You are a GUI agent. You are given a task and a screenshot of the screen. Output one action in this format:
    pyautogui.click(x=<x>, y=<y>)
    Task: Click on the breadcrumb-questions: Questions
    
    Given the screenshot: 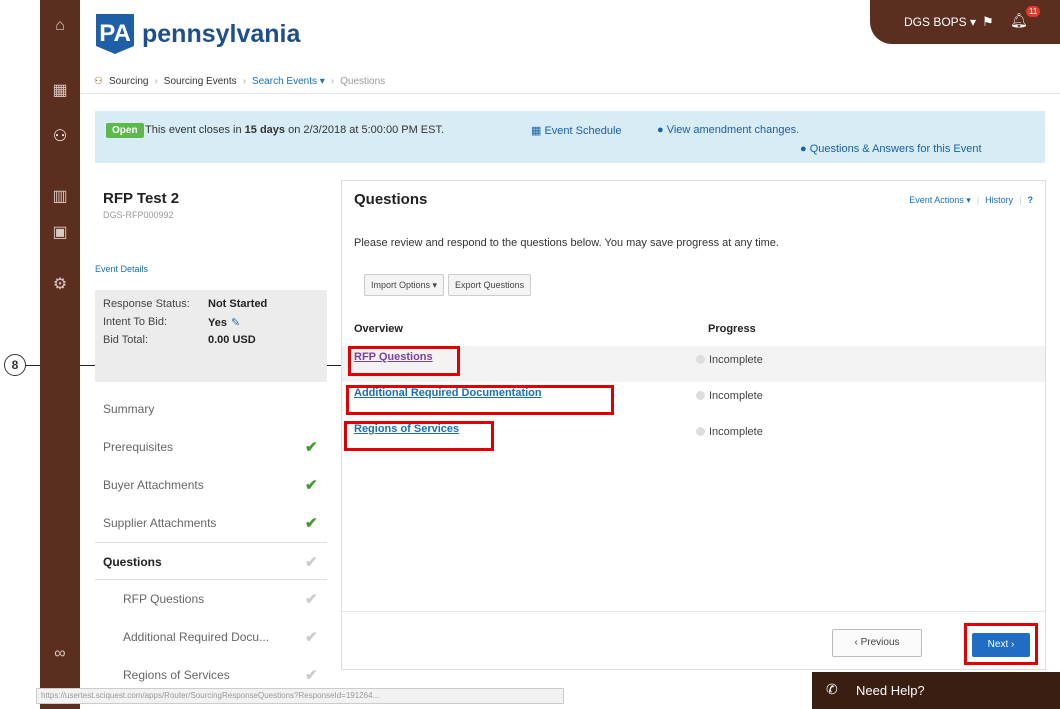 What is the action you would take?
    pyautogui.click(x=363, y=81)
    